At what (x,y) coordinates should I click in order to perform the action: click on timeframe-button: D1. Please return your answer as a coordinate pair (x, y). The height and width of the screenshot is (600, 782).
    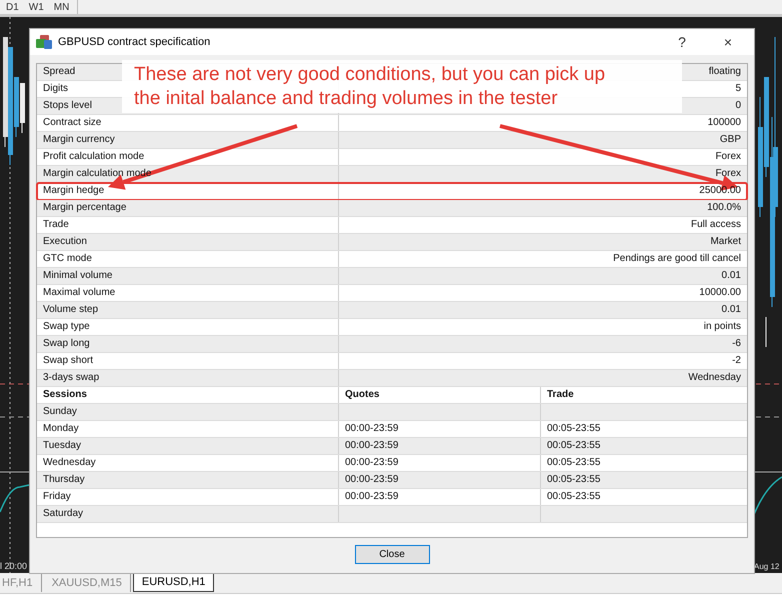
    Looking at the image, I should click on (12, 7).